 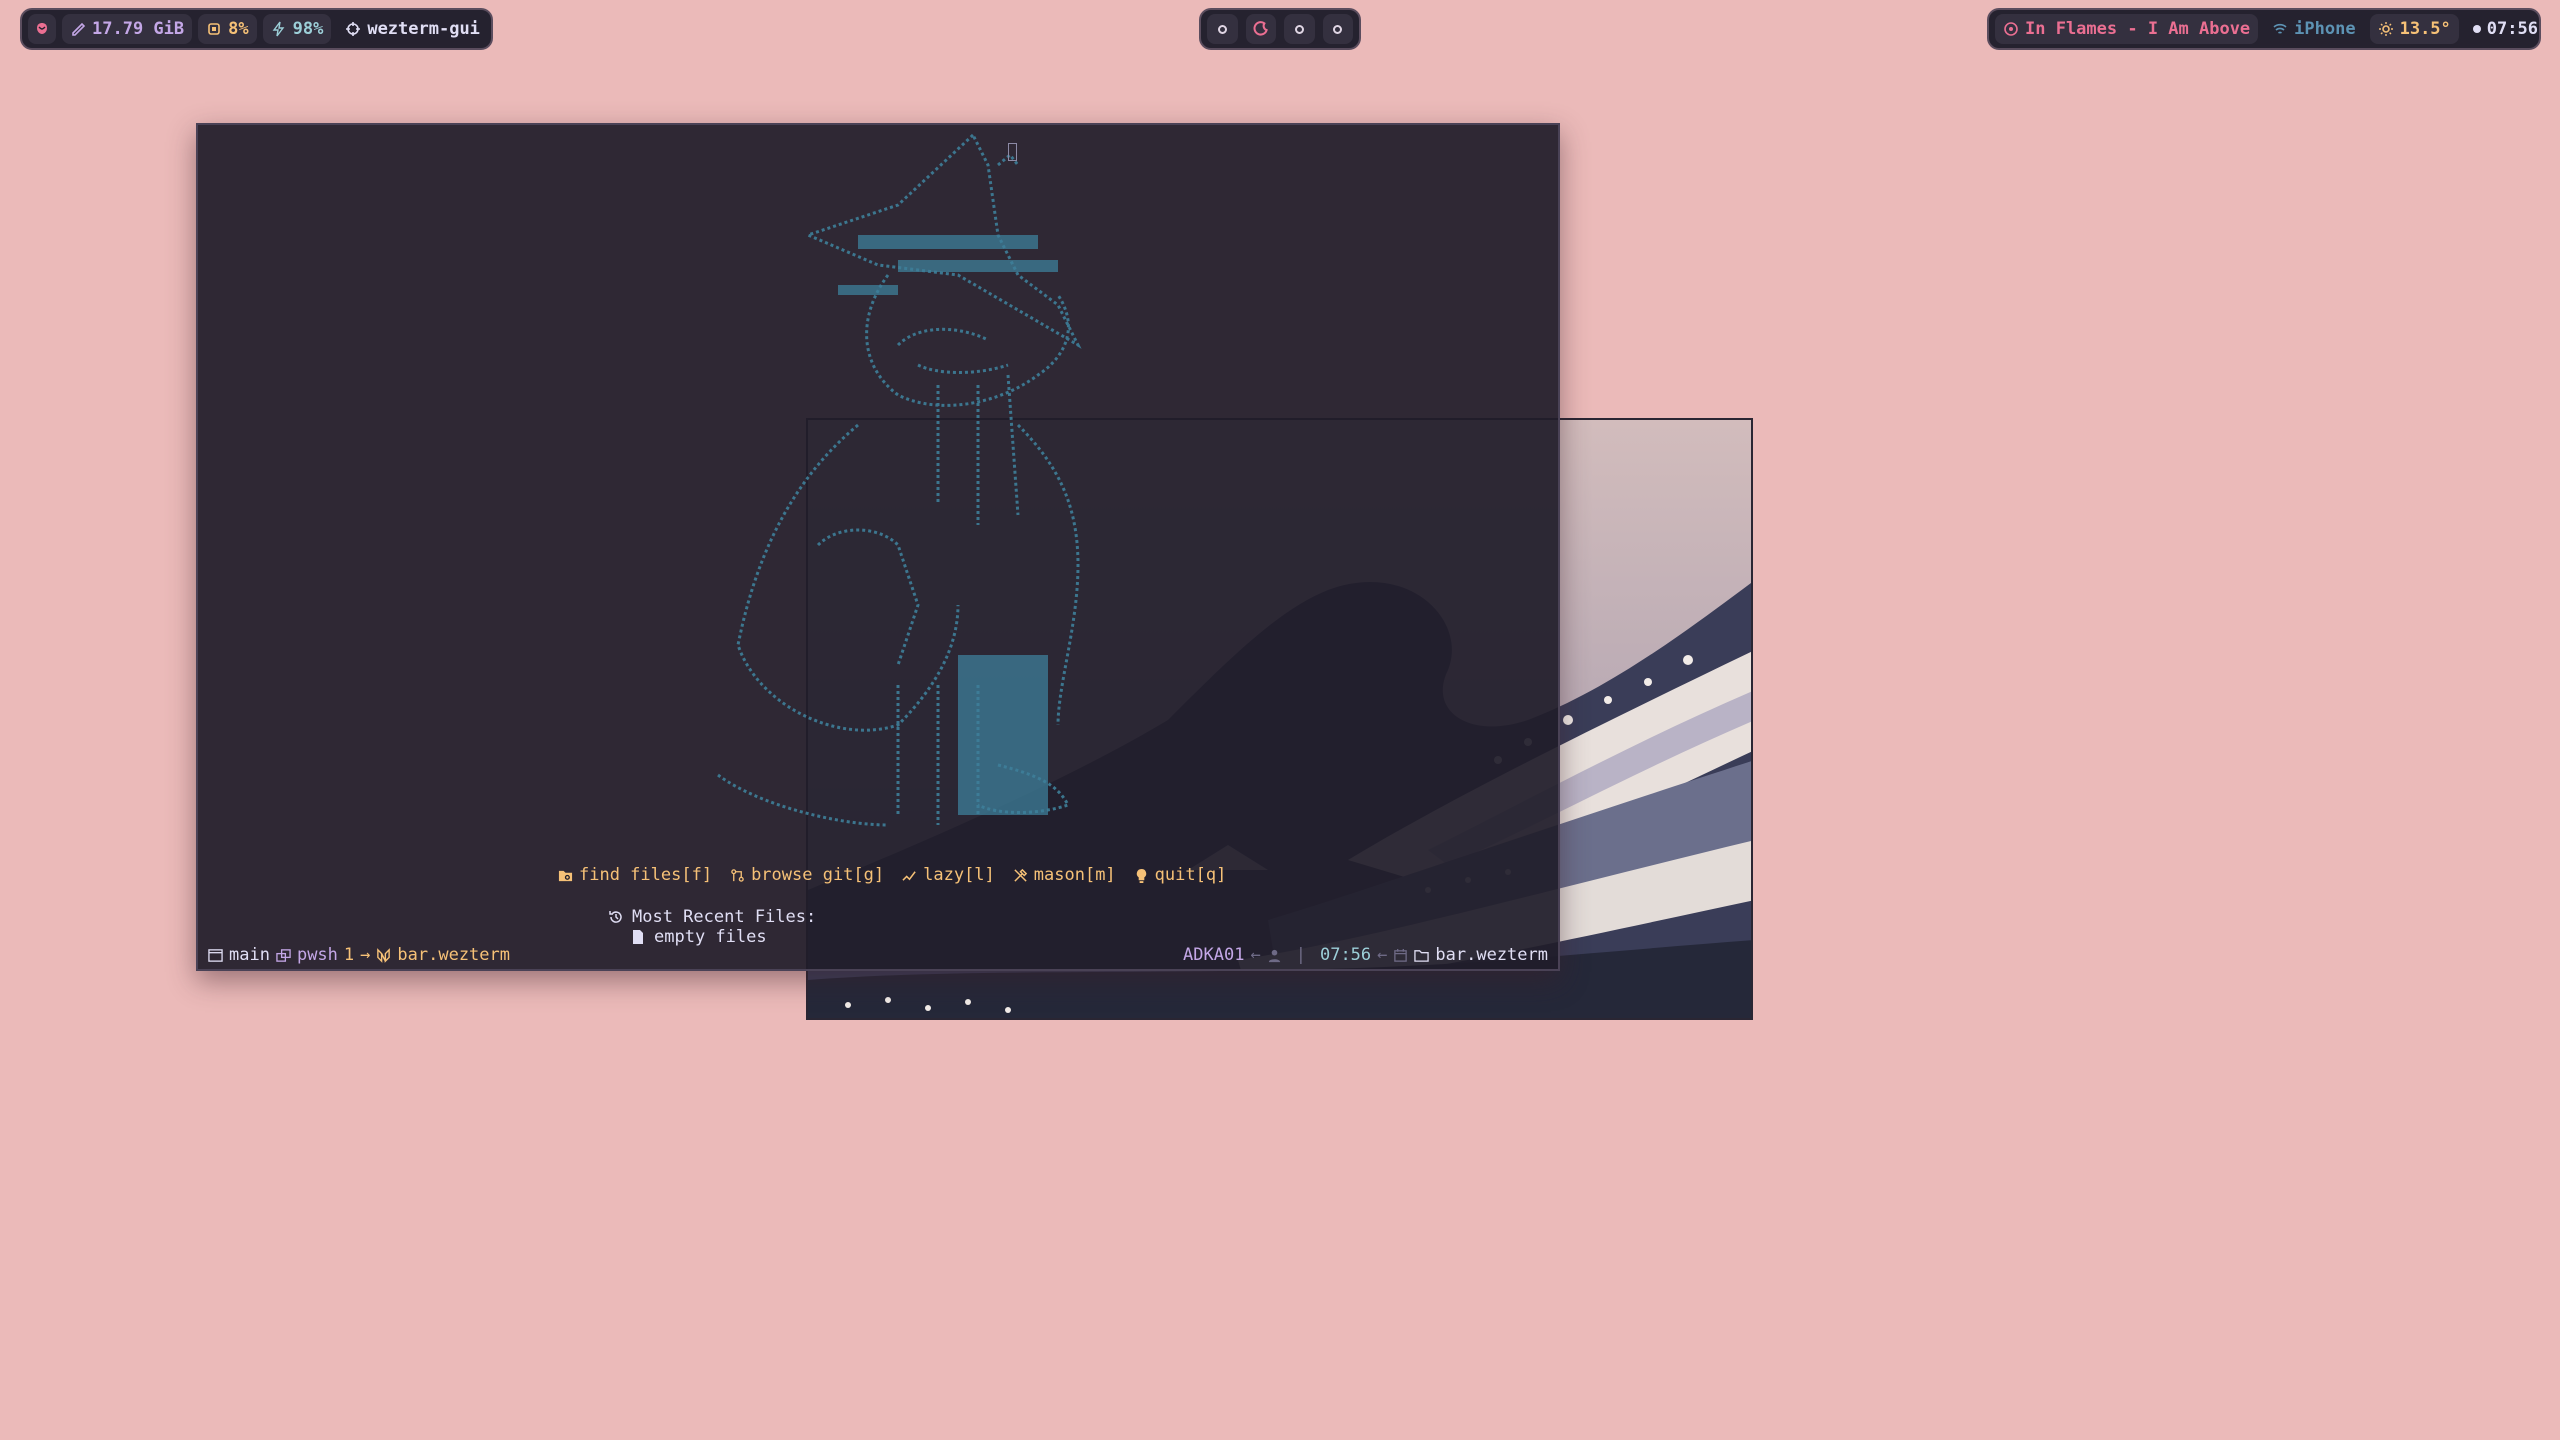 I want to click on workspace-name: main, so click(x=249, y=955).